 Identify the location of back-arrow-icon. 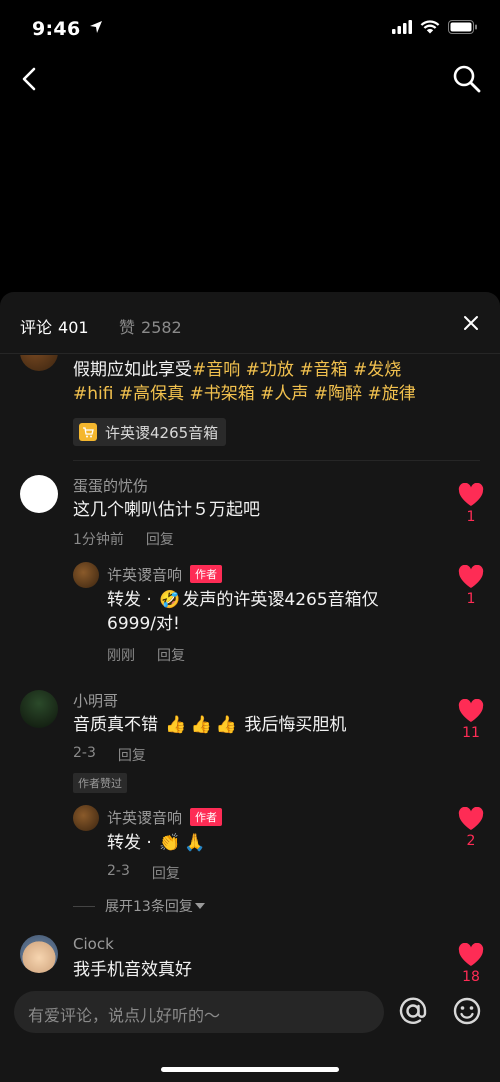
(31, 79).